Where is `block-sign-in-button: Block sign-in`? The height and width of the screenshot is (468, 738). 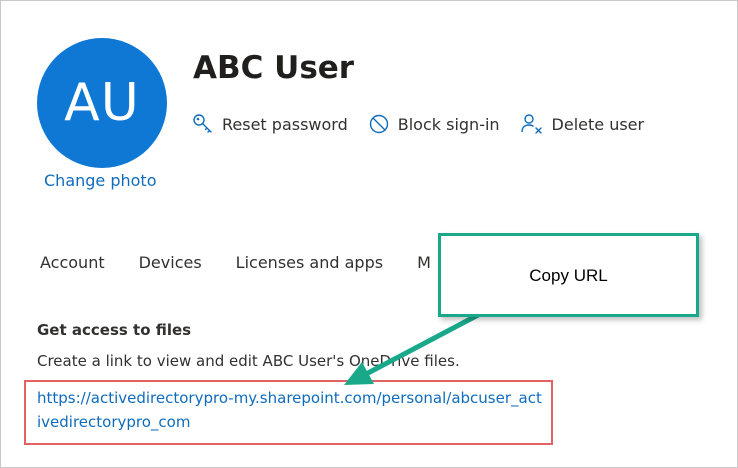 block-sign-in-button: Block sign-in is located at coordinates (434, 124).